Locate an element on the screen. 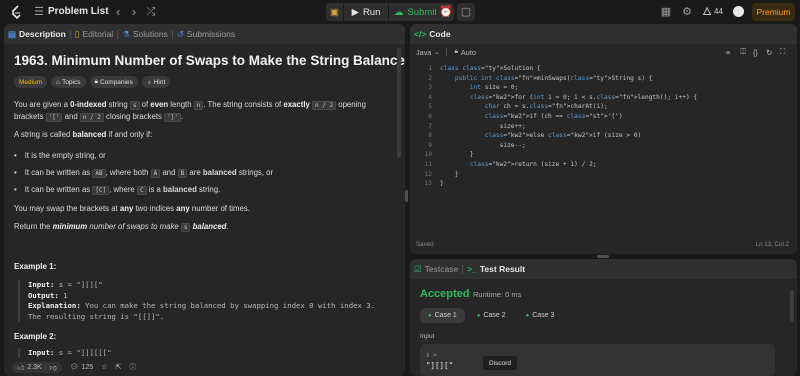 The image size is (800, 376). vertical-resize-handle is located at coordinates (406, 196).